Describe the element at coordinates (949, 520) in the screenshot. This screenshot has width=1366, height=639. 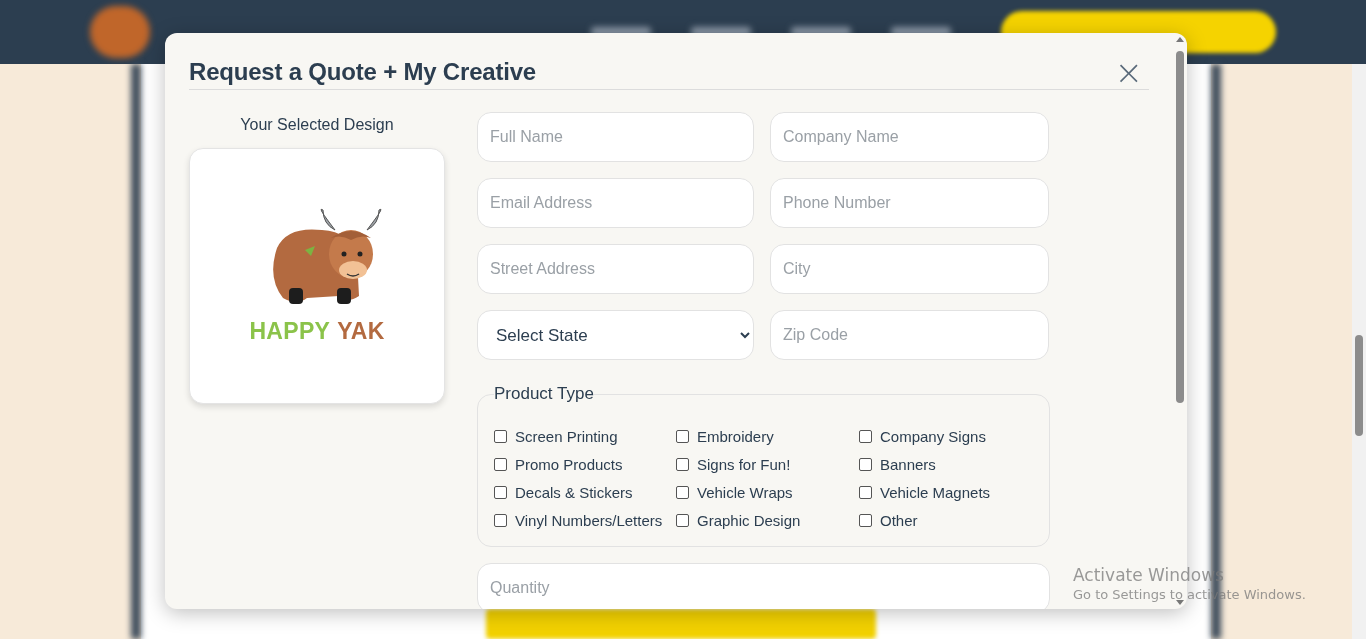
I see `product-checkbox: Other` at that location.